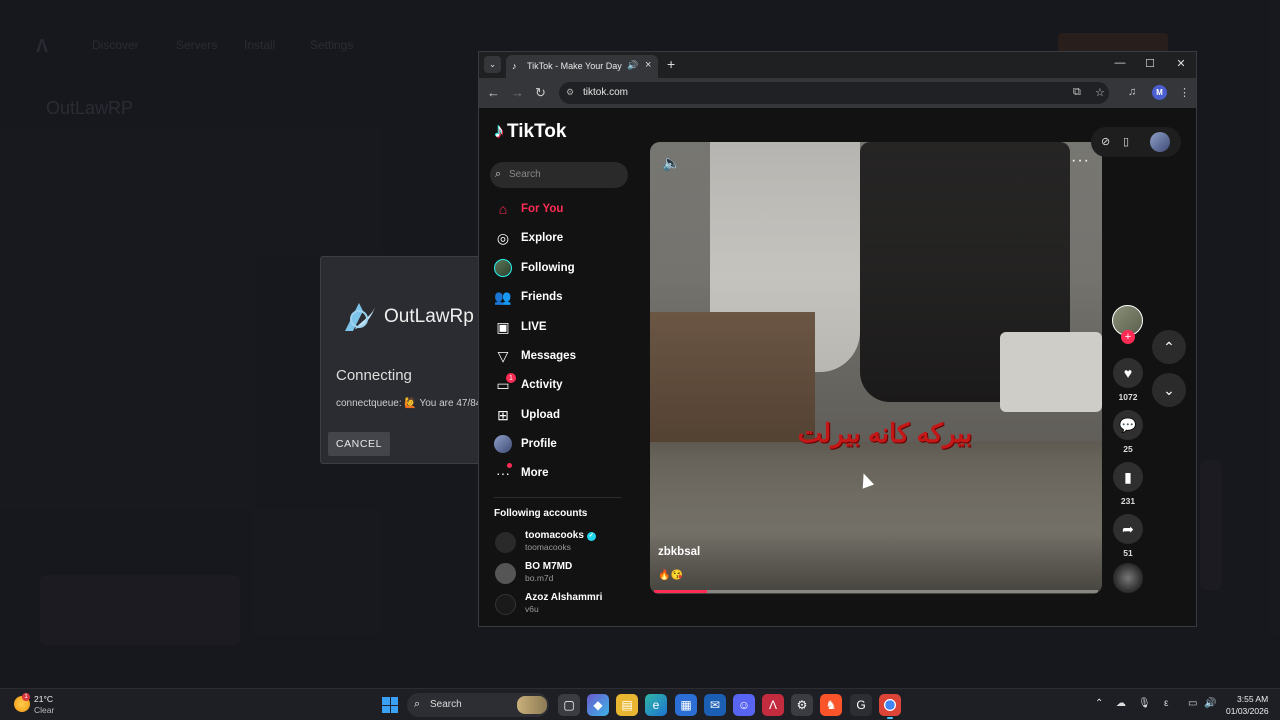 The image size is (1280, 720). What do you see at coordinates (390, 705) in the screenshot?
I see `windows-start-icon` at bounding box center [390, 705].